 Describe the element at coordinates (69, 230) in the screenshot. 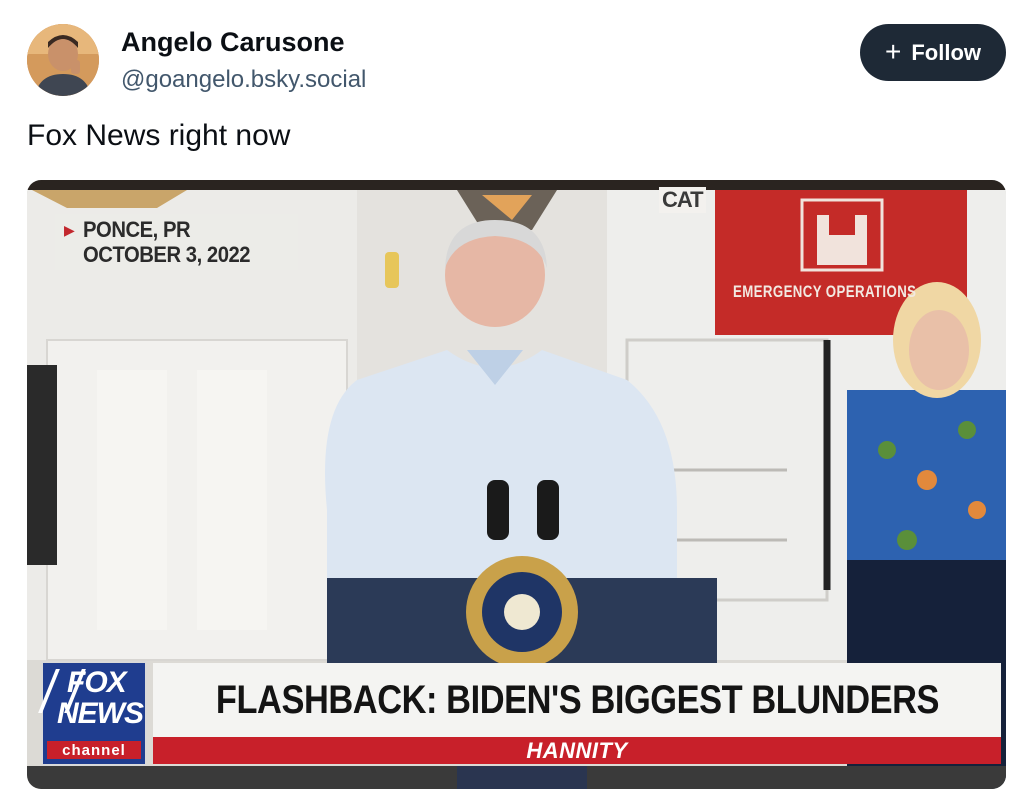

I see `play-triangle-icon: ▶` at that location.